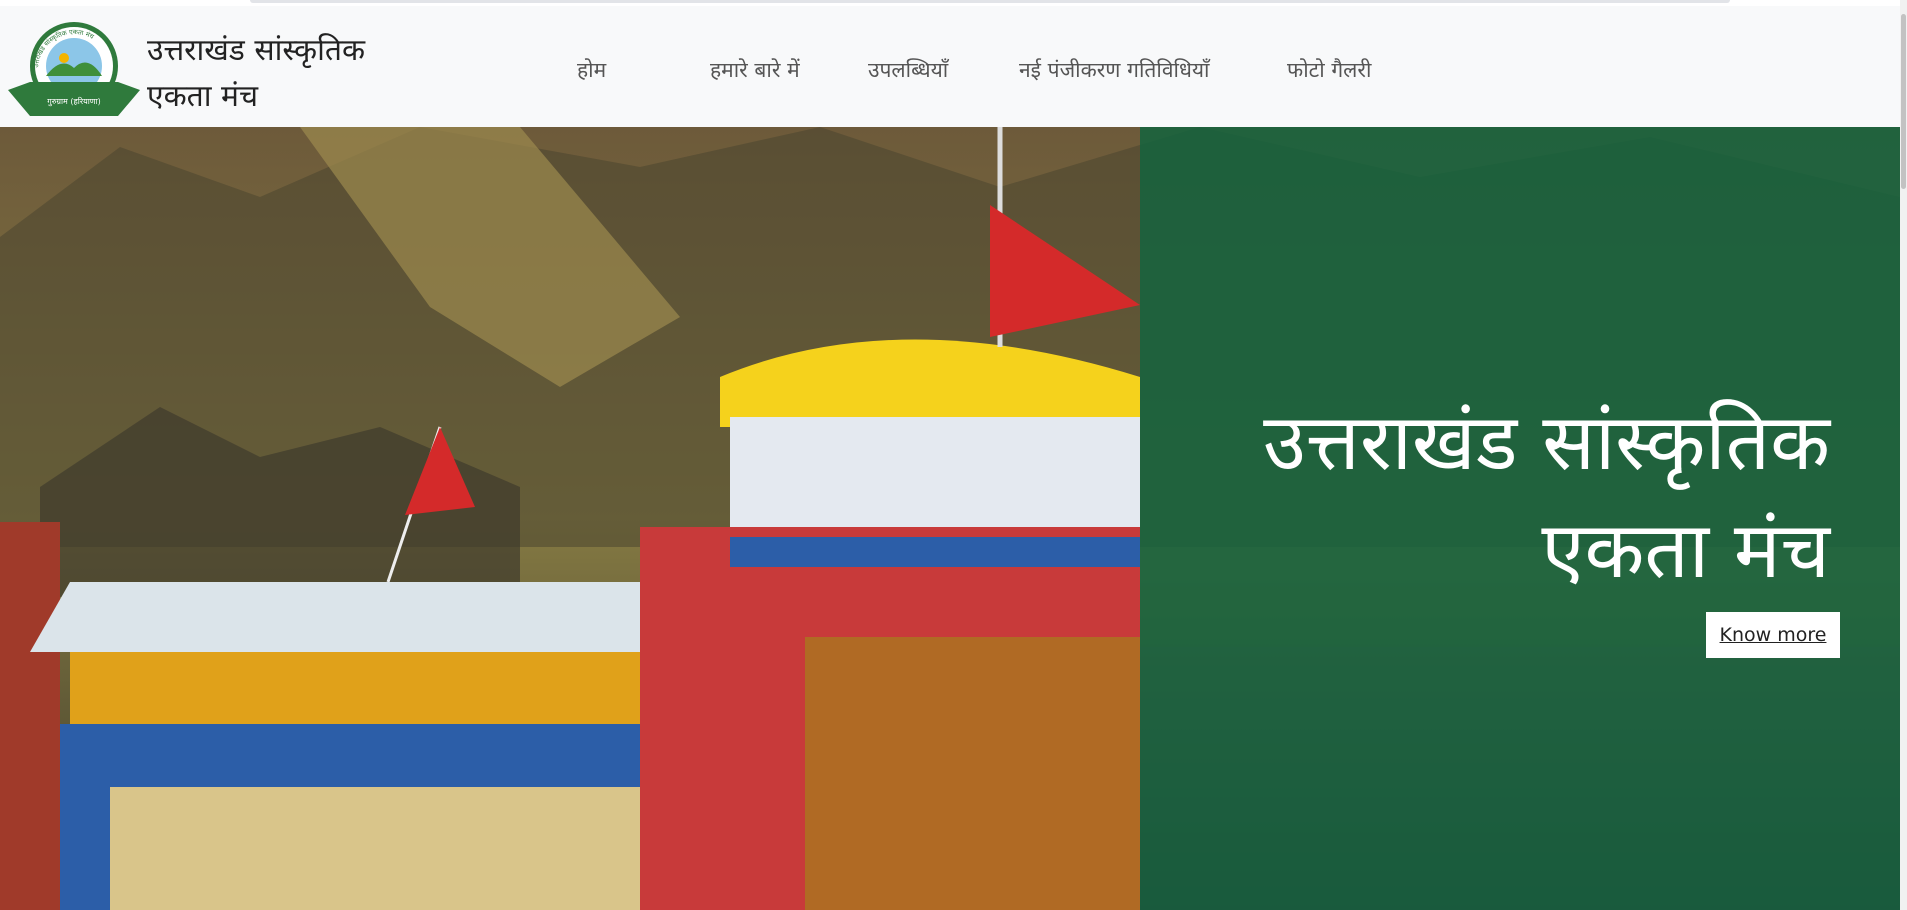  Describe the element at coordinates (1546, 443) in the screenshot. I see `hero-title-line-1: उत्तराखंड सांस्कृतिक` at that location.